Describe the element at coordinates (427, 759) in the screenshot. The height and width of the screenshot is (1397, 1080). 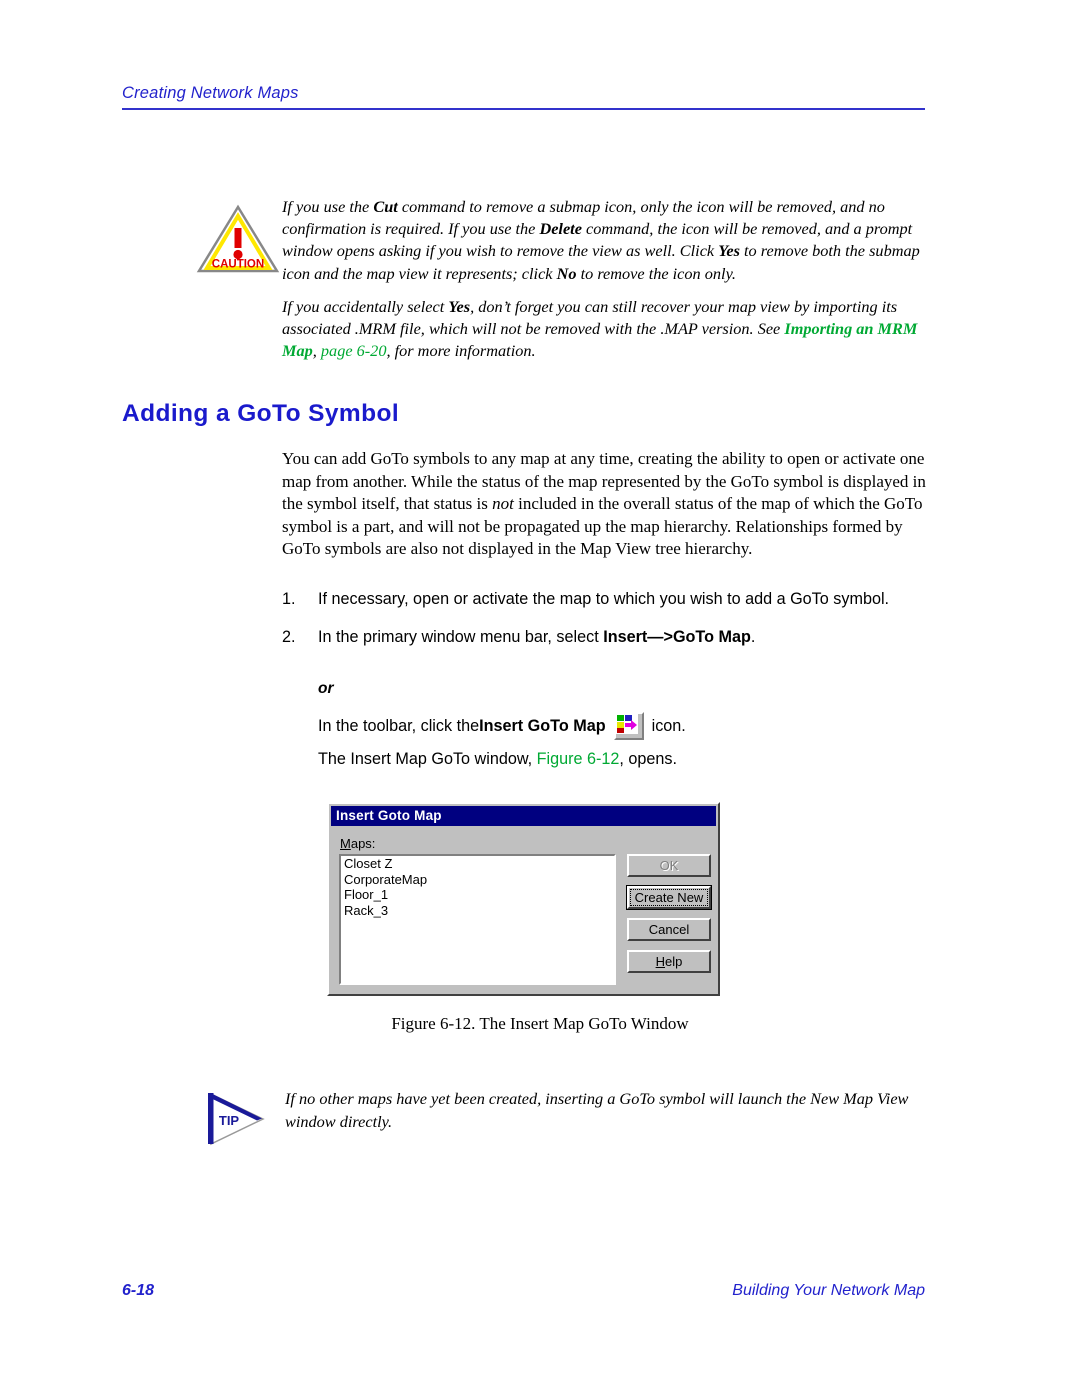
I see `figure-line-lead: The Insert Map GoTo window,` at that location.